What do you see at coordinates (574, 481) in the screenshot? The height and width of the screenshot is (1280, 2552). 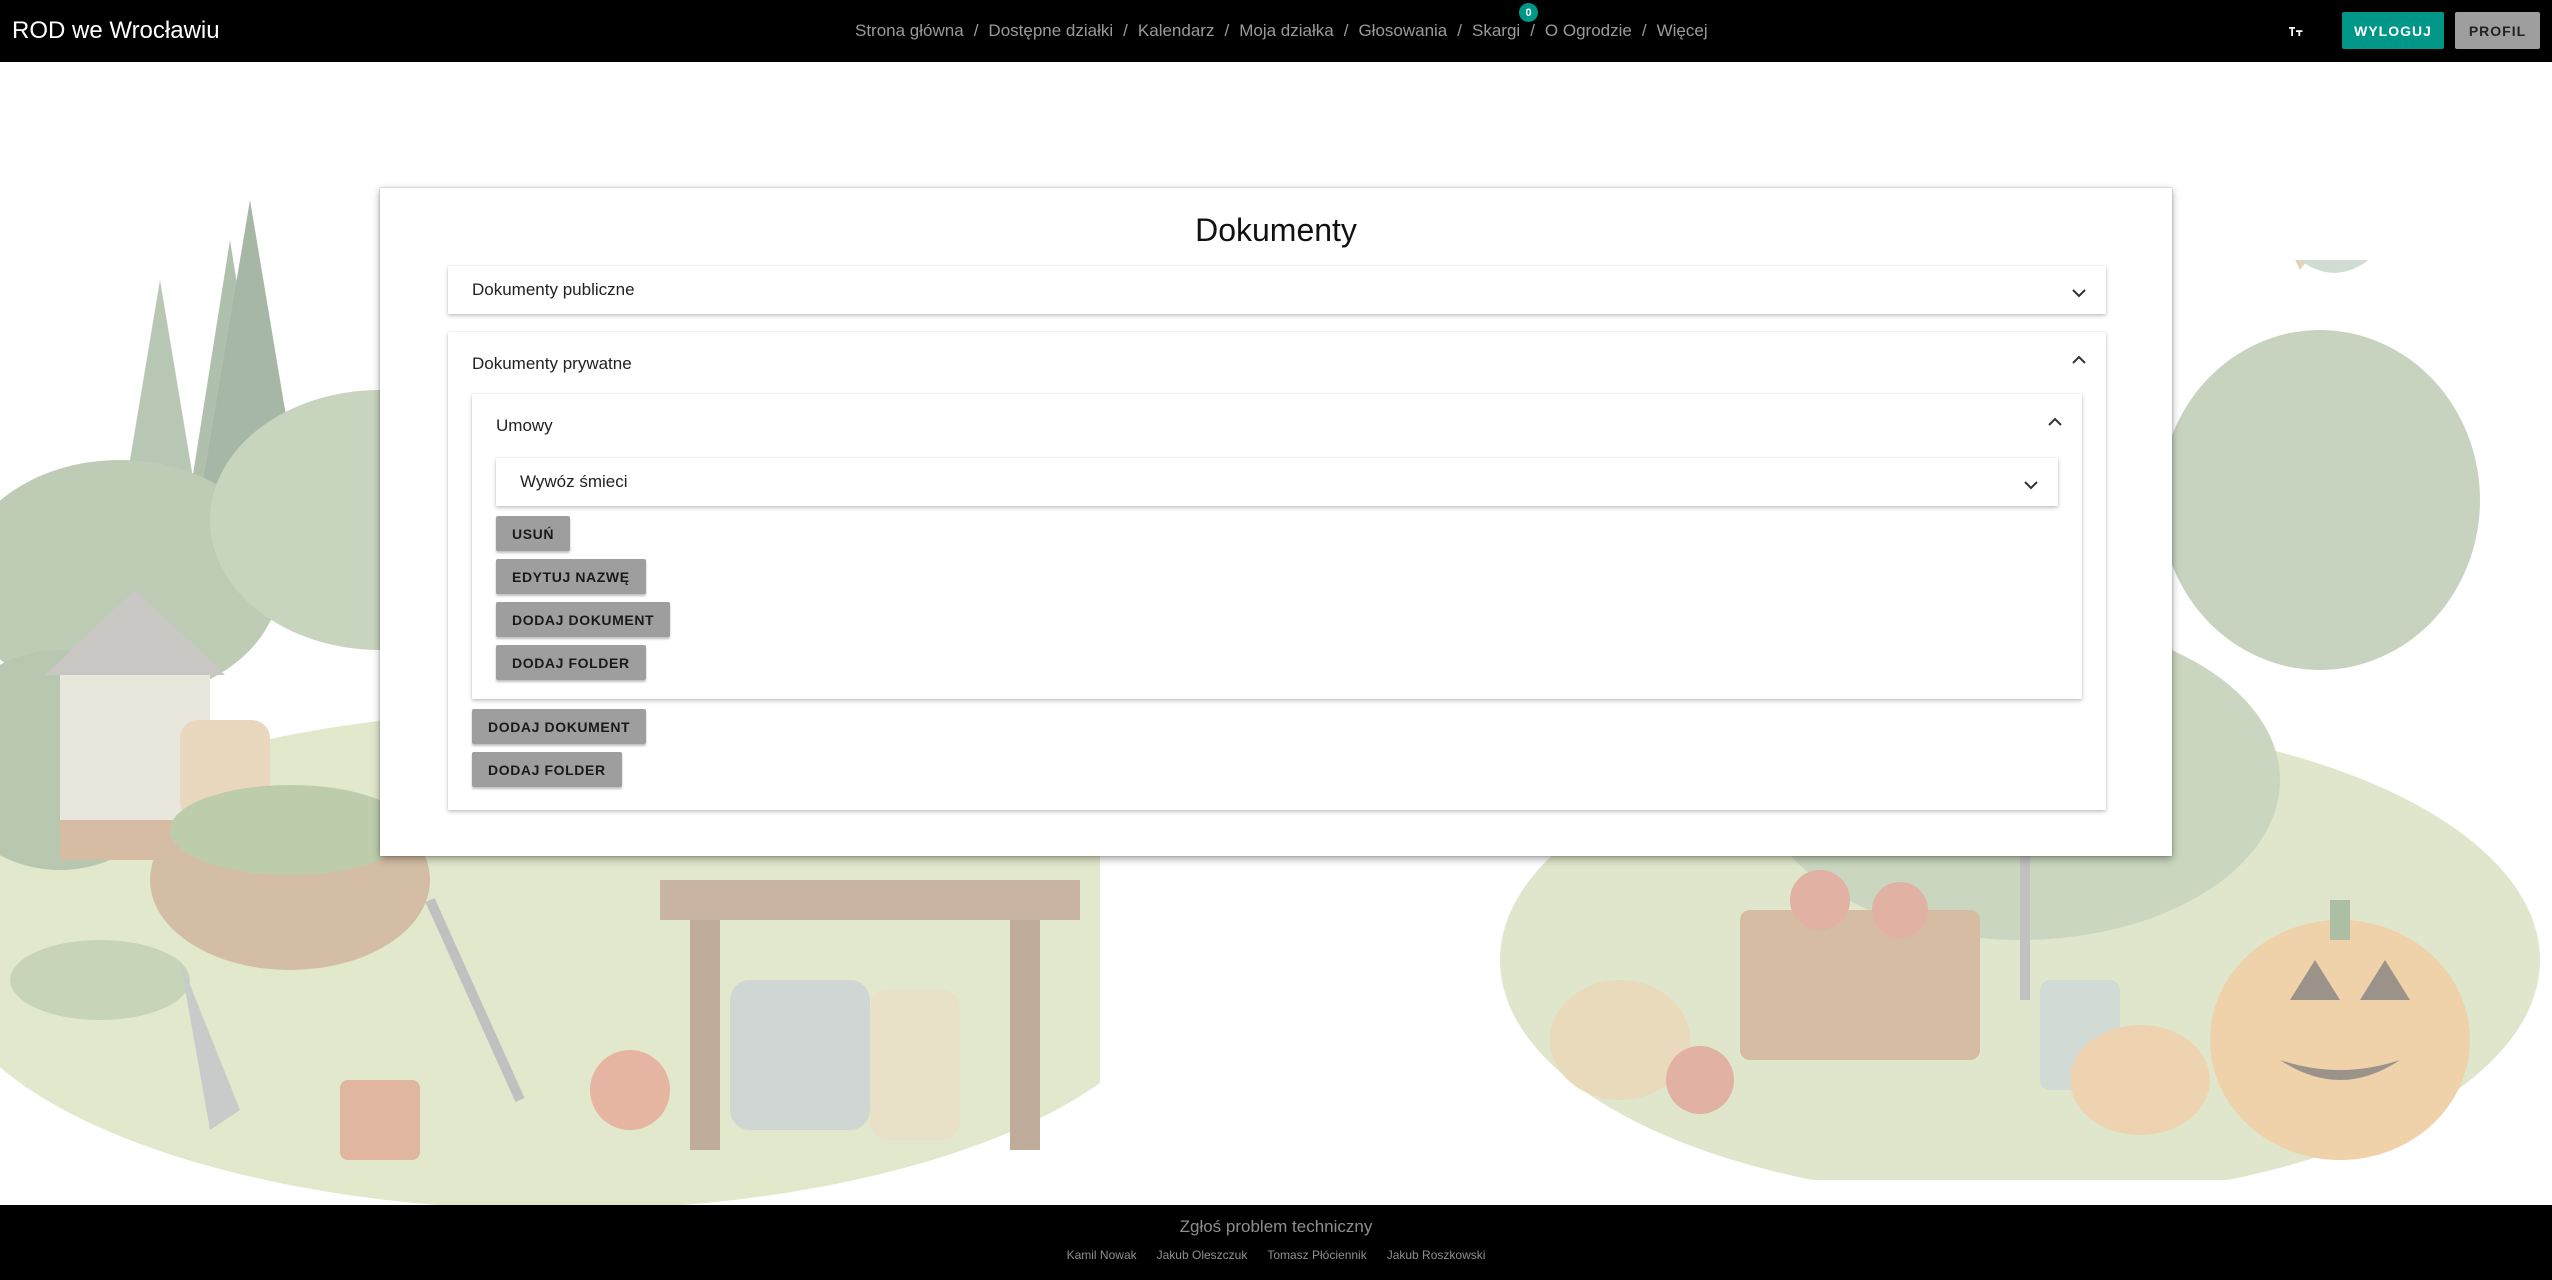 I see `subfolder-wywoz-smieci-label: Wywóz śmieci` at bounding box center [574, 481].